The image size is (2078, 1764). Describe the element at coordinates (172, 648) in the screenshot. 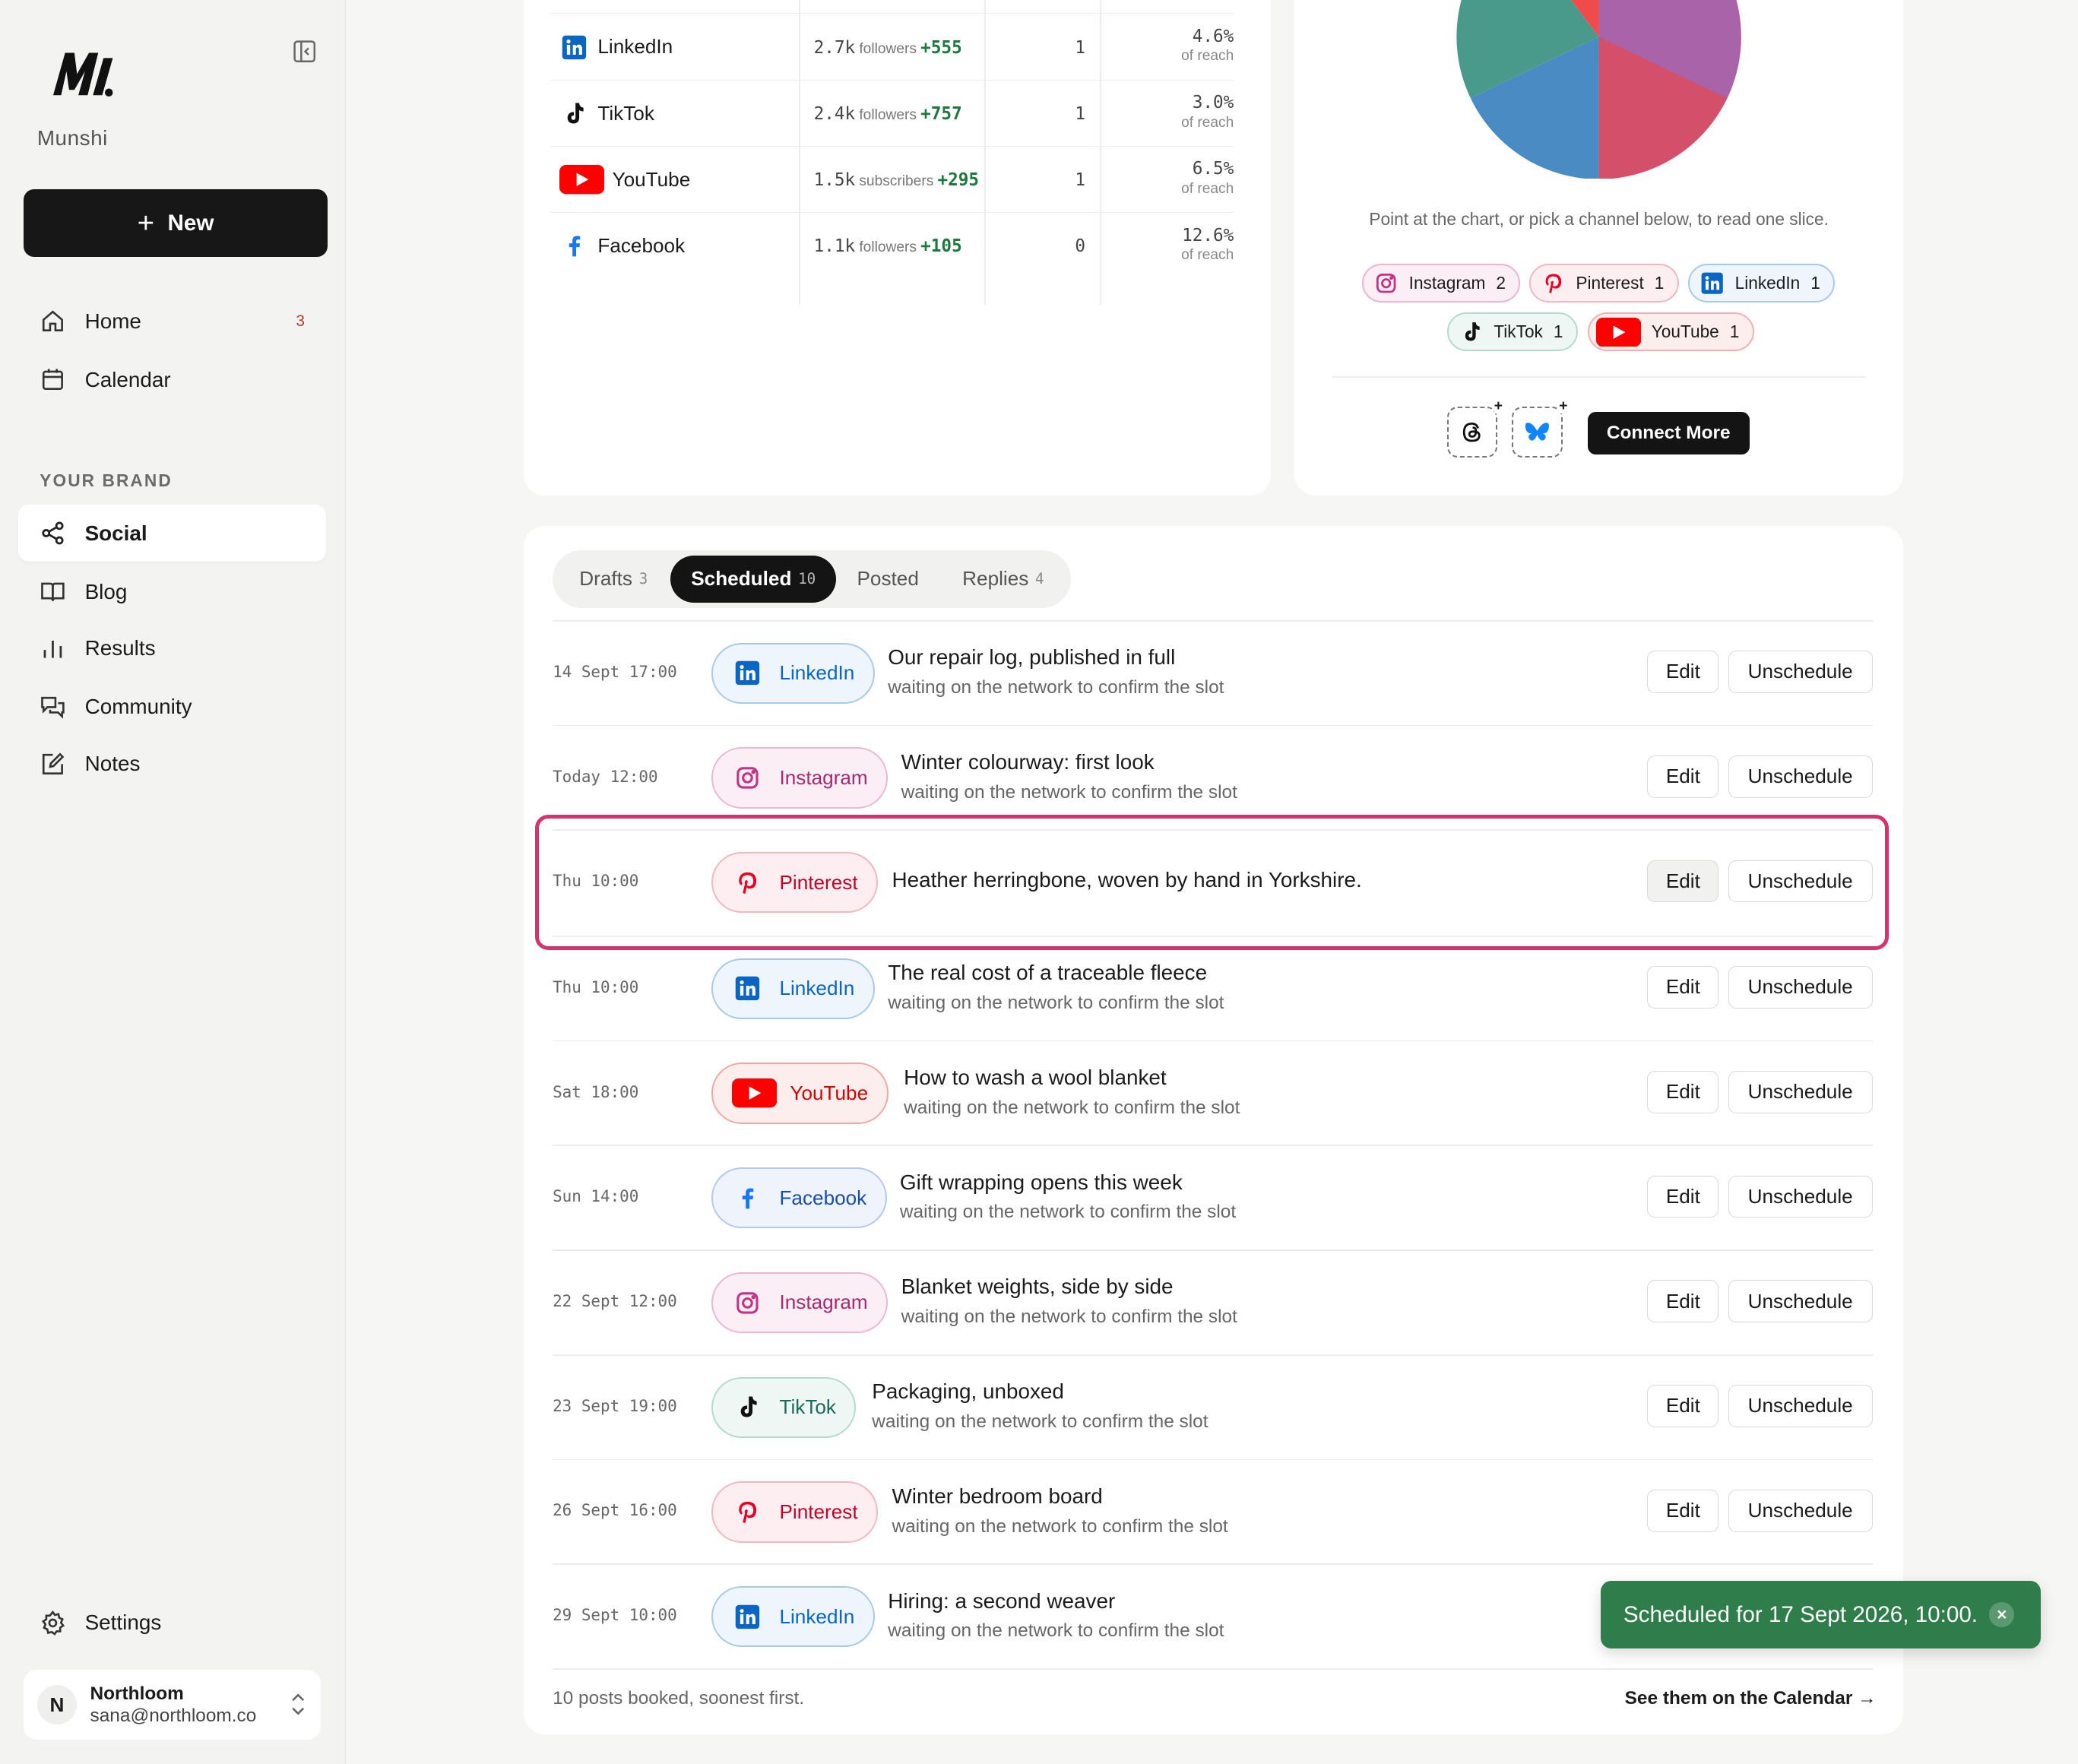

I see `nav-results: Results` at that location.